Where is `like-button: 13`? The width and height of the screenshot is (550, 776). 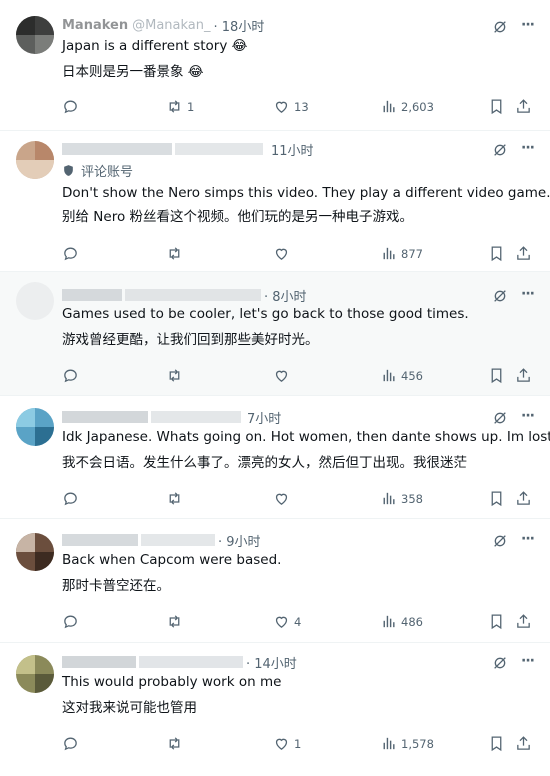
like-button: 13 is located at coordinates (291, 106).